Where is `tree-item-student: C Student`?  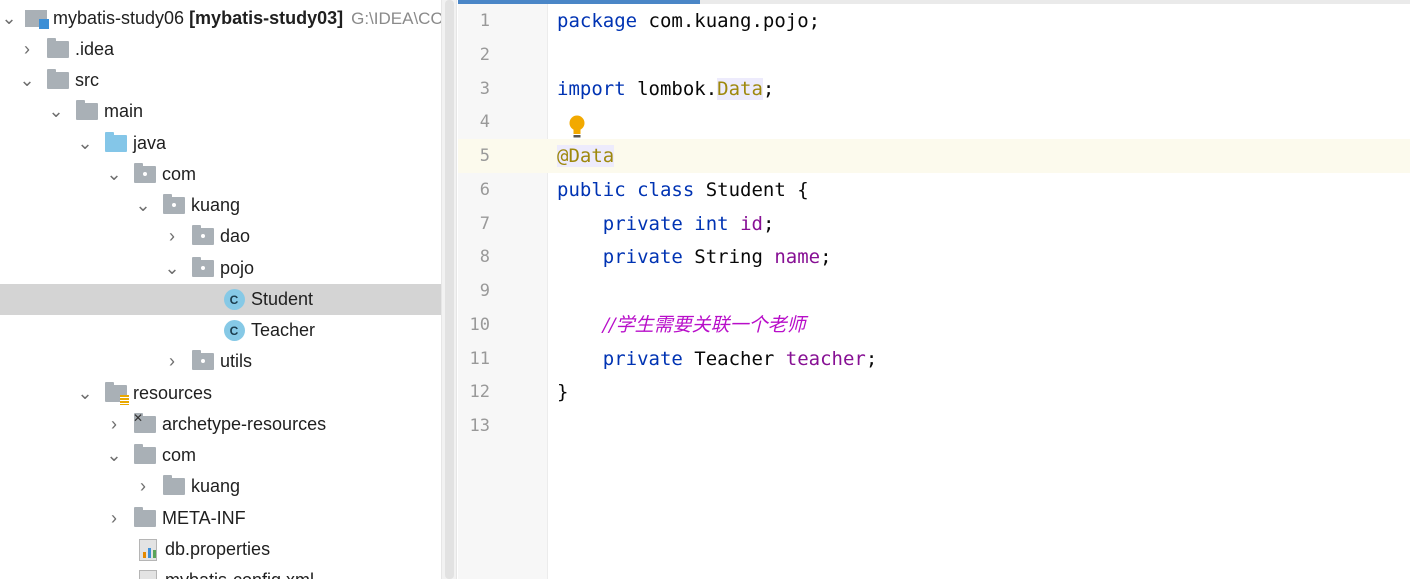 tree-item-student: C Student is located at coordinates (220, 299).